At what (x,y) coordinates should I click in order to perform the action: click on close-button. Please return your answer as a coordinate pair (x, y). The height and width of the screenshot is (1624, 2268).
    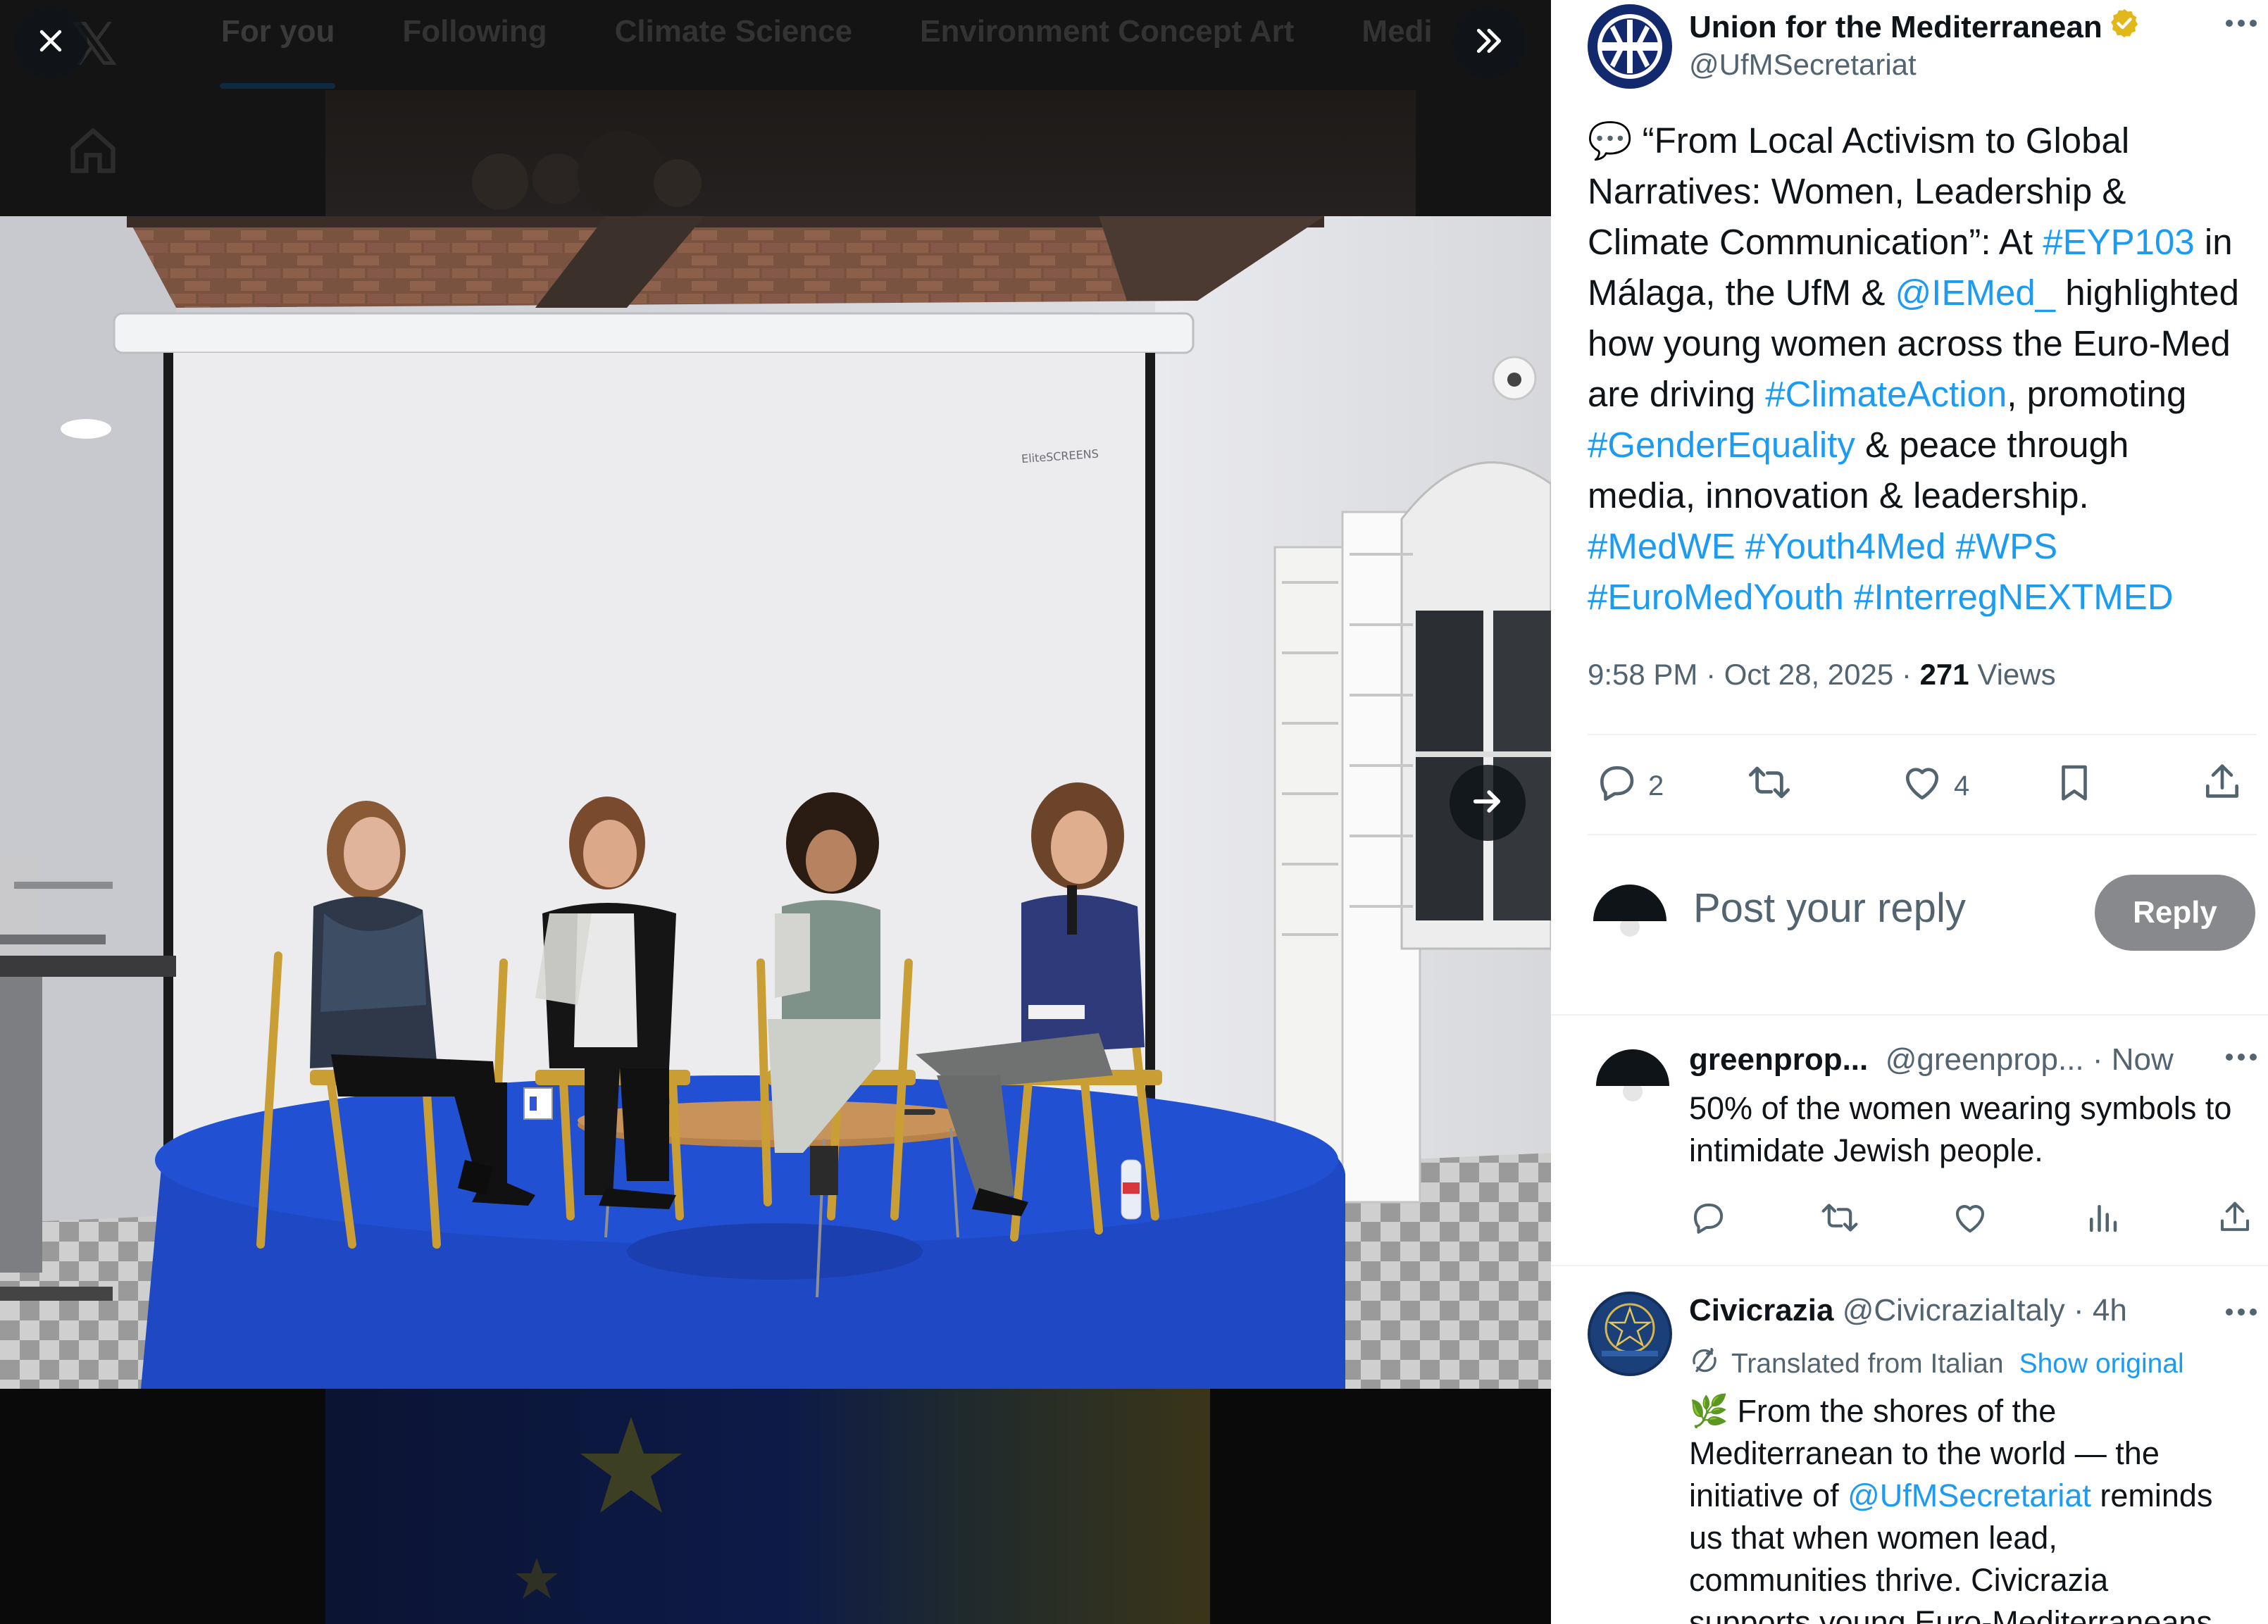
    Looking at the image, I should click on (51, 42).